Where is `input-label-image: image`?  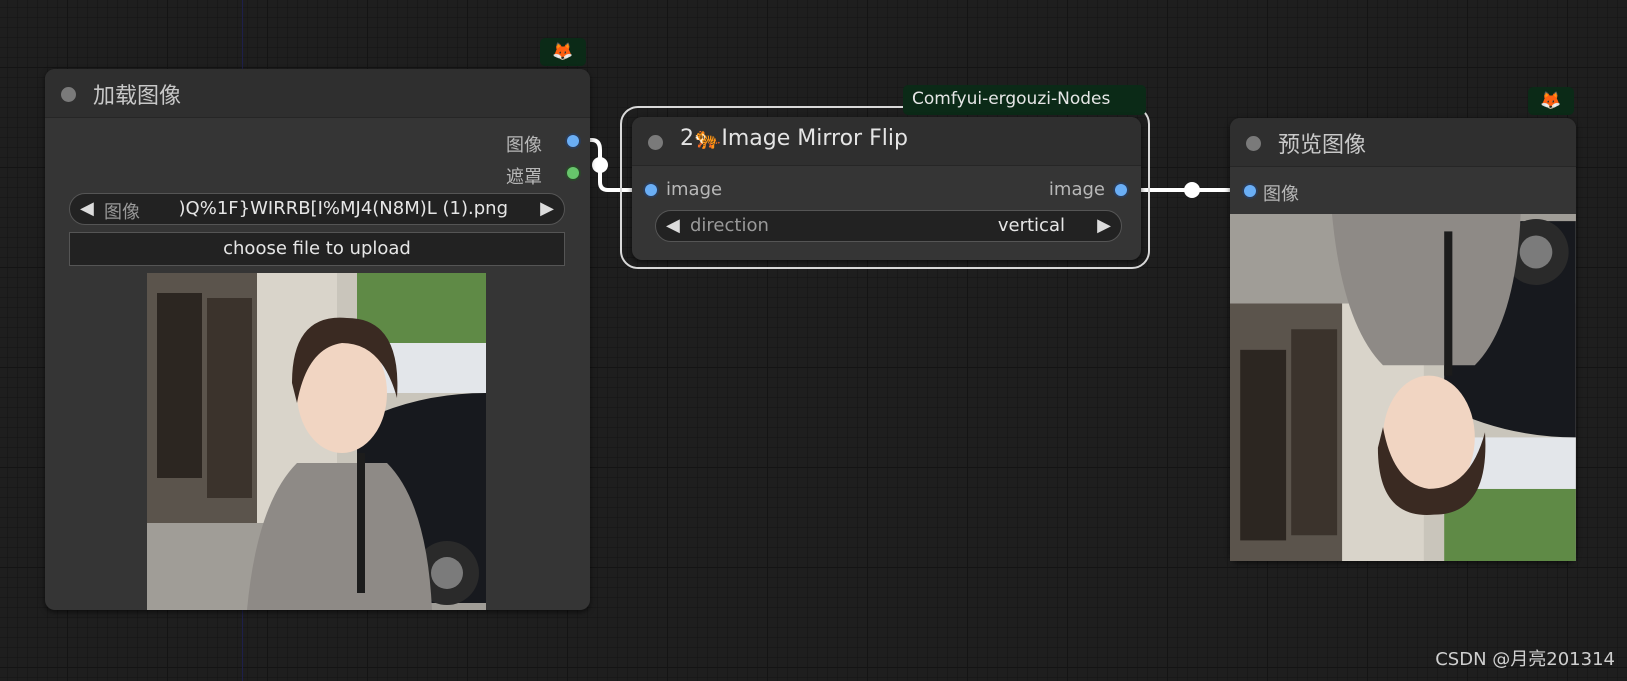
input-label-image: image is located at coordinates (694, 189).